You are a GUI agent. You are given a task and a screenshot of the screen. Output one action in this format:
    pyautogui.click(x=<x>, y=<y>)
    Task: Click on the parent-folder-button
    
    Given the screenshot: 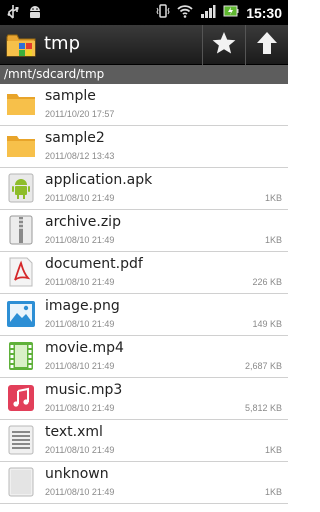 What is the action you would take?
    pyautogui.click(x=266, y=45)
    